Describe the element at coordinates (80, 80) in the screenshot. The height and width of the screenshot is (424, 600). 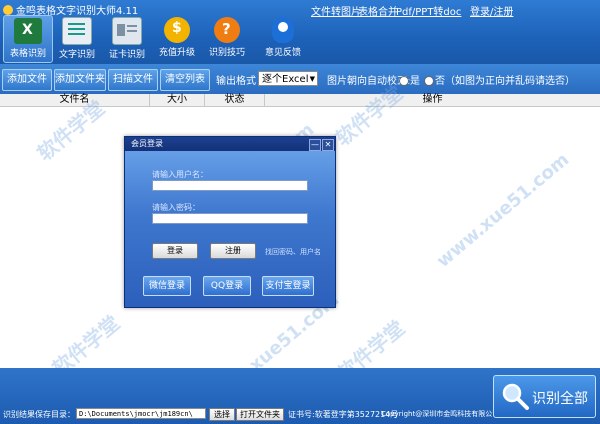
I see `add-folder-button: 添加文件夹` at that location.